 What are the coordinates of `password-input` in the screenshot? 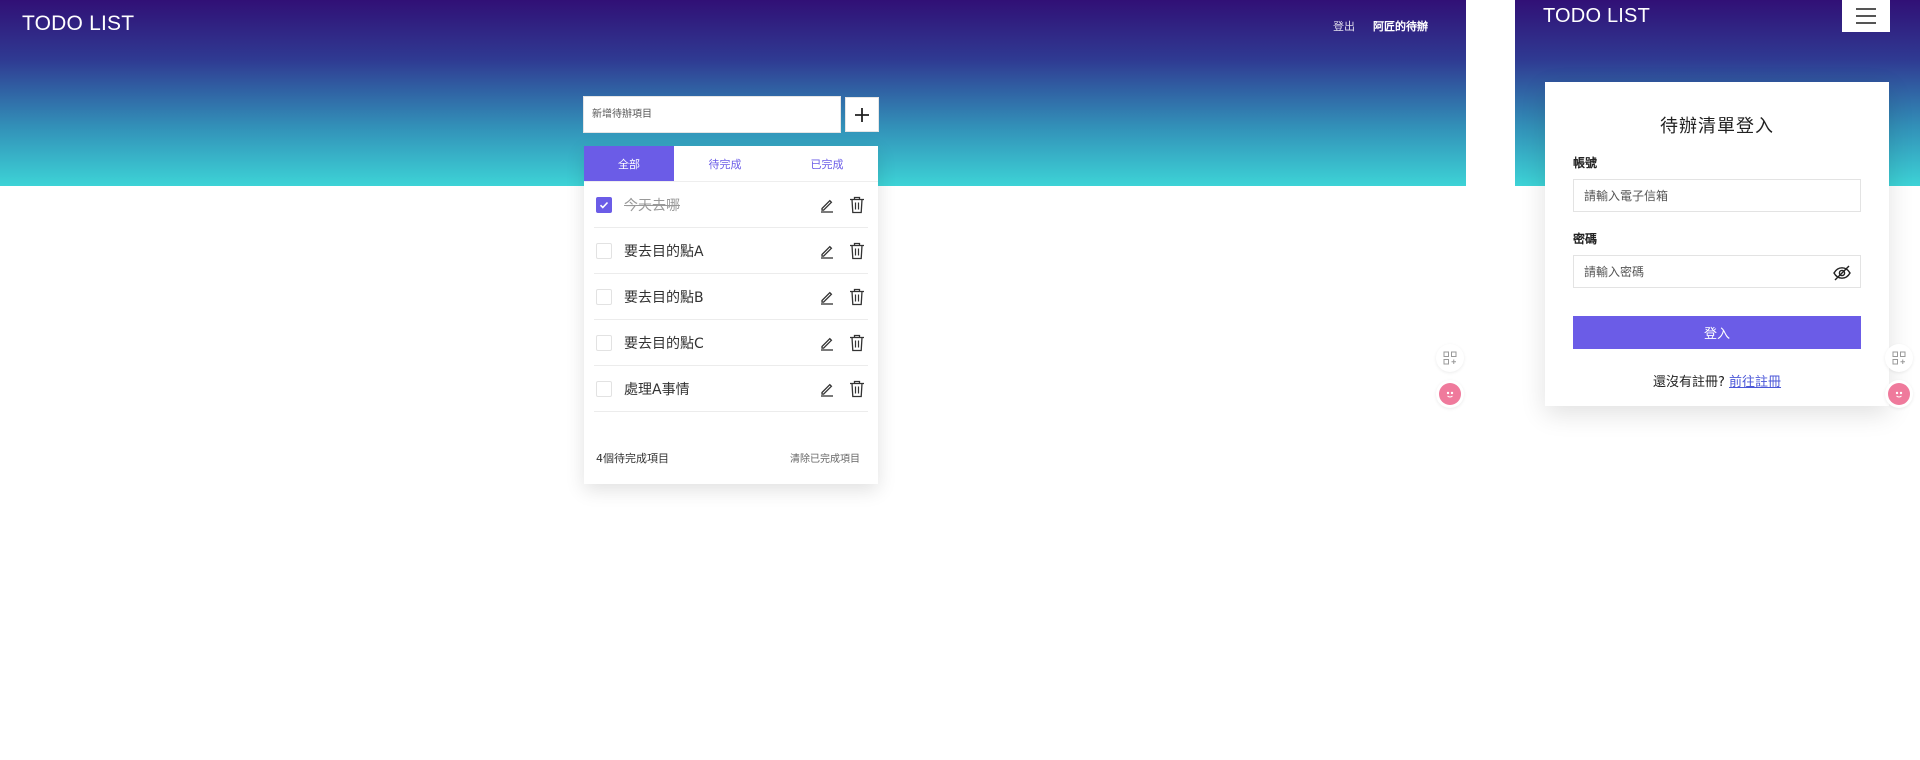 It's located at (1717, 271).